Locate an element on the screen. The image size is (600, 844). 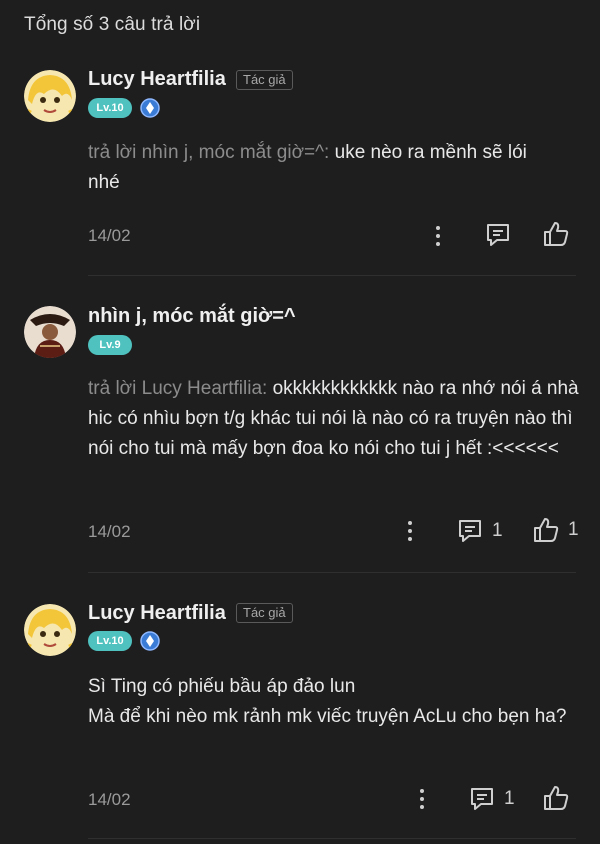
reply-button is located at coordinates (502, 235).